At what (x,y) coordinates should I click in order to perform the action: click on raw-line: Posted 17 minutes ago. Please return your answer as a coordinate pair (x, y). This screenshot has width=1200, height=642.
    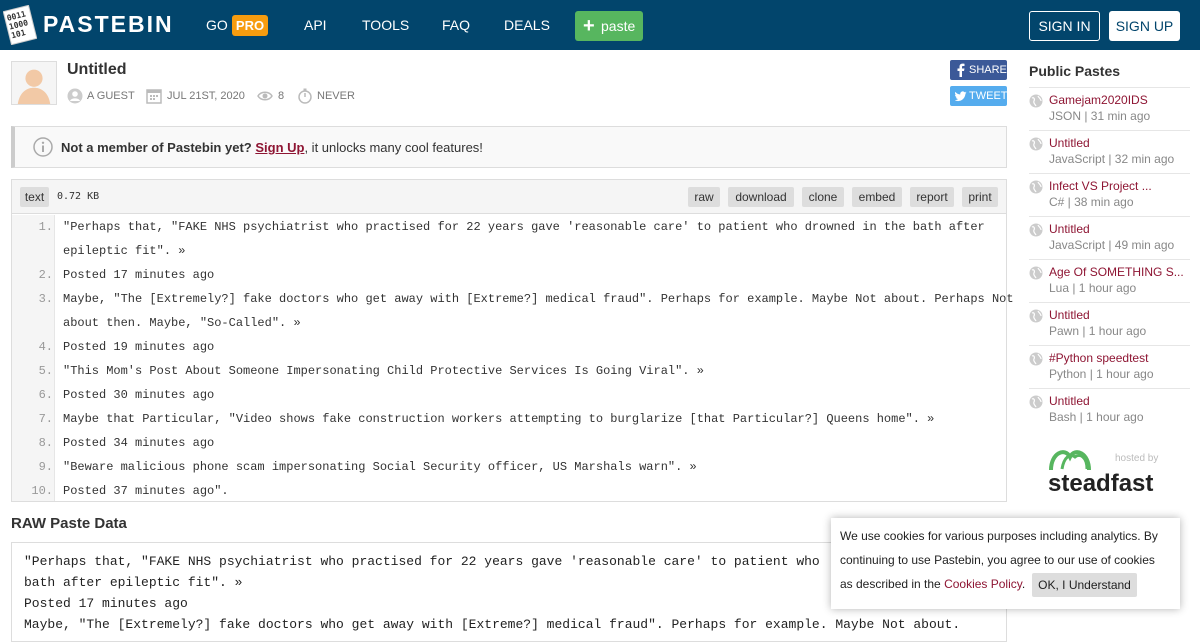
    Looking at the image, I should click on (106, 603).